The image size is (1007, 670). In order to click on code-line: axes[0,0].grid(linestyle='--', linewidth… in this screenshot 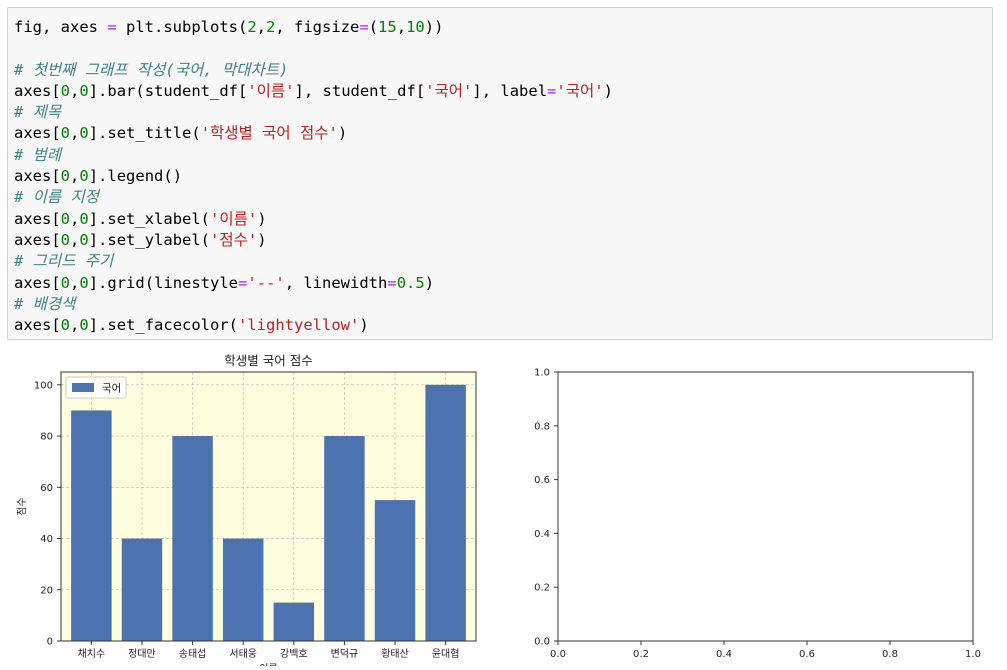, I will do `click(503, 283)`.